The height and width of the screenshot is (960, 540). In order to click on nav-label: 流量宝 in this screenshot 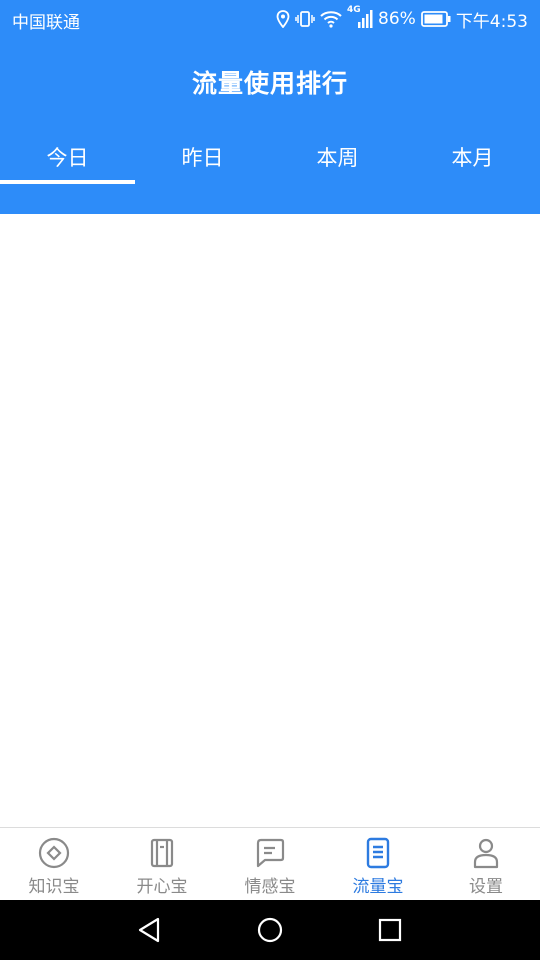, I will do `click(378, 887)`.